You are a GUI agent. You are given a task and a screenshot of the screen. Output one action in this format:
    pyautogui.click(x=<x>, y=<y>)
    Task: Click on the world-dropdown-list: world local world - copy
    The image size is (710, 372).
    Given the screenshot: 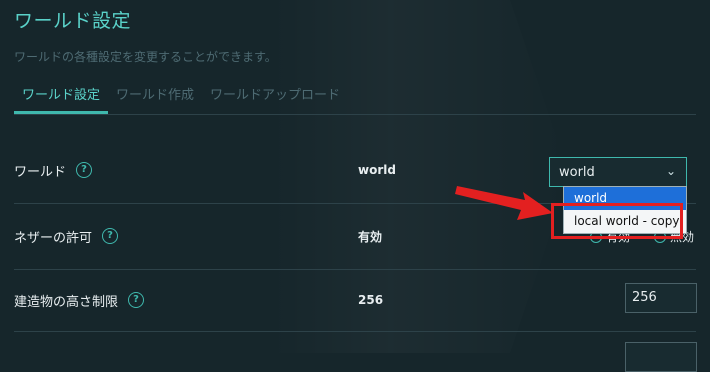 What is the action you would take?
    pyautogui.click(x=625, y=210)
    